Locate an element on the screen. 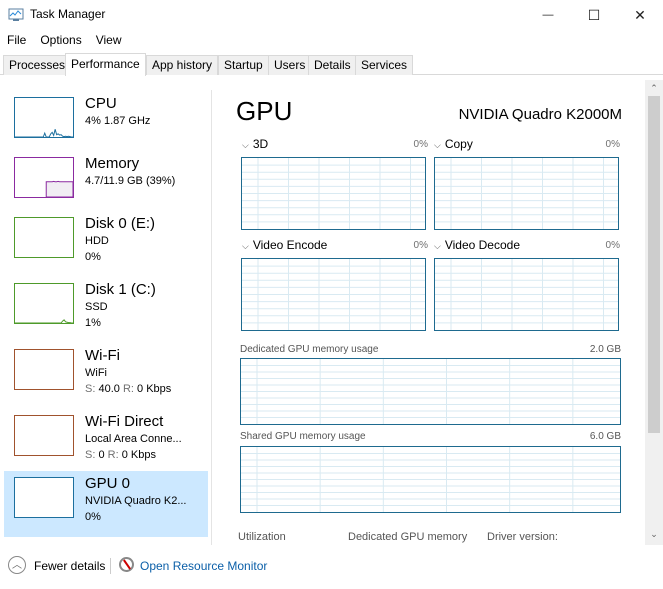 The image size is (663, 589). engine-label: Copy is located at coordinates (458, 144).